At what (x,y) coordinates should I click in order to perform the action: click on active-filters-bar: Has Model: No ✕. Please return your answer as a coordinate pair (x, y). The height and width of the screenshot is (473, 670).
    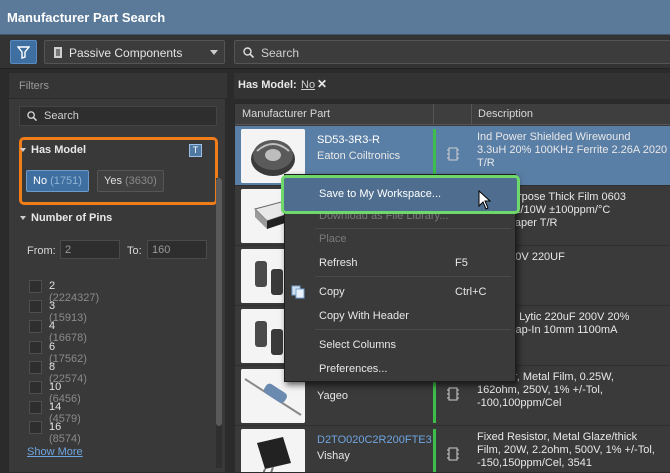
    Looking at the image, I should click on (452, 86).